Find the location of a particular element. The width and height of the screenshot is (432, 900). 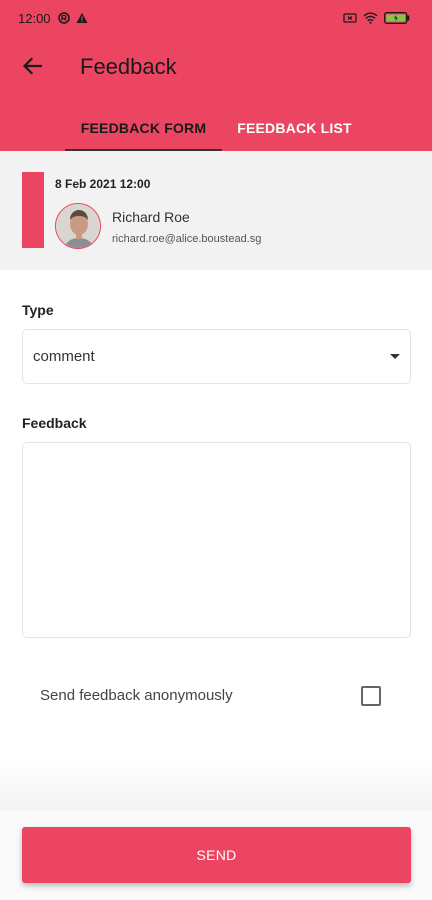

status-bar: 12:00 is located at coordinates (216, 18).